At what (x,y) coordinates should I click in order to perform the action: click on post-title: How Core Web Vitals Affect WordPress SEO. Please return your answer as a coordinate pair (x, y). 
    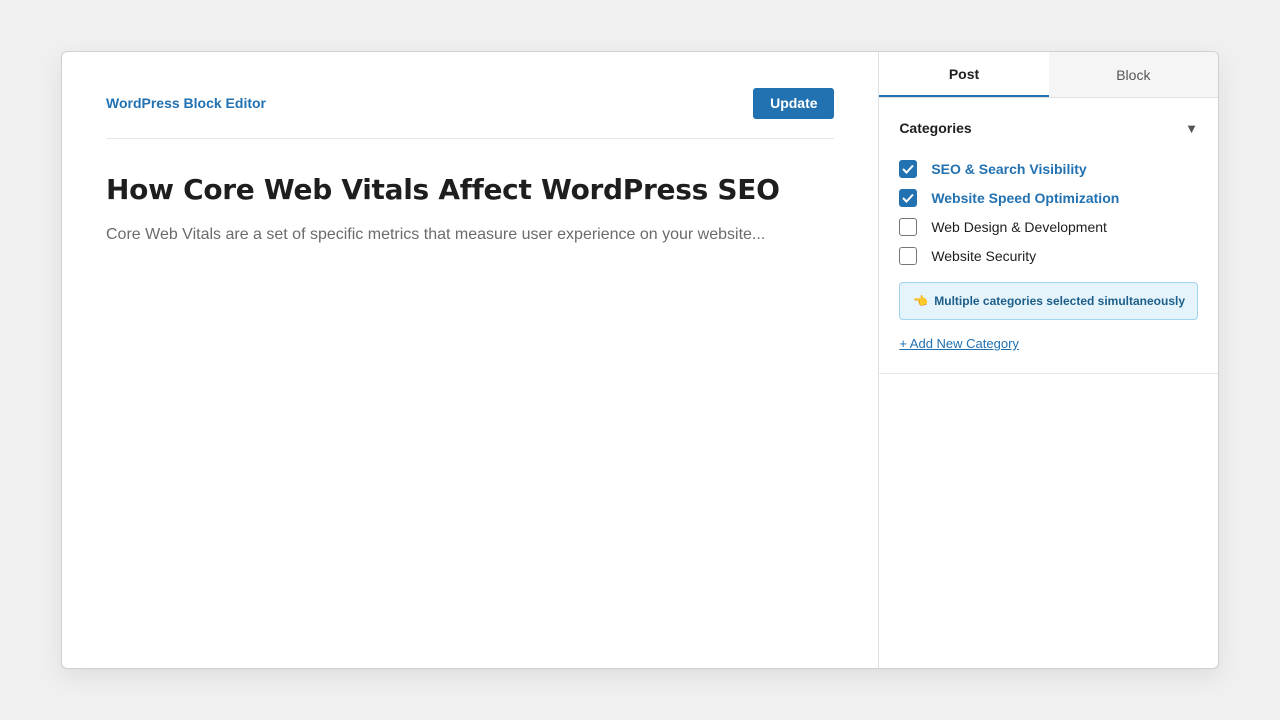
    Looking at the image, I should click on (470, 189).